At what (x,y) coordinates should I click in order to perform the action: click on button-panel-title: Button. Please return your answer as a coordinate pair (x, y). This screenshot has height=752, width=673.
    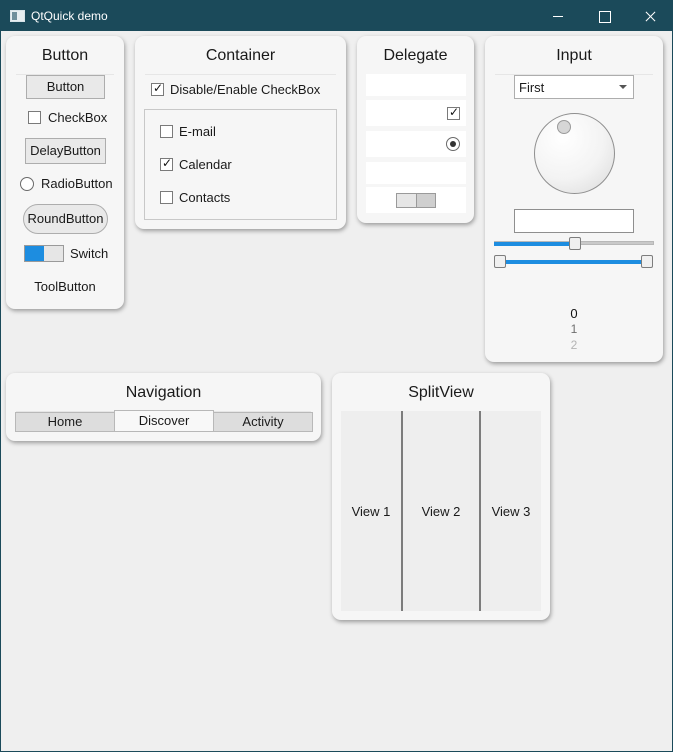
    Looking at the image, I should click on (65, 55).